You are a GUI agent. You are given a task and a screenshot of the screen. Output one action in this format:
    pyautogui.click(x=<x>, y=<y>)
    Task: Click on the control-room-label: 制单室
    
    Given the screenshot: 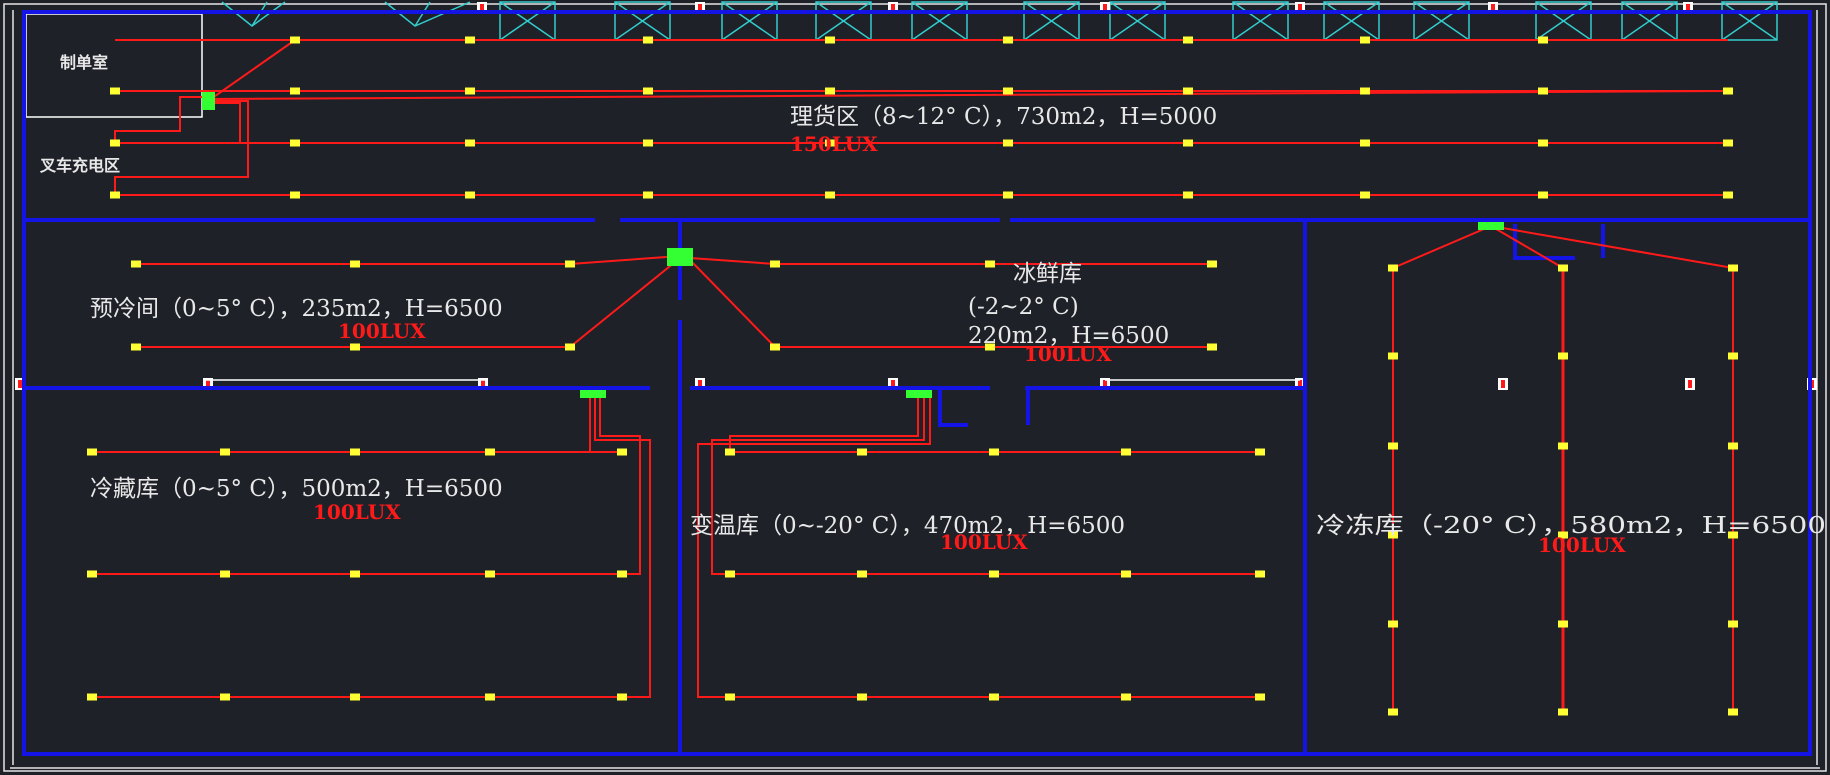 What is the action you would take?
    pyautogui.click(x=84, y=62)
    